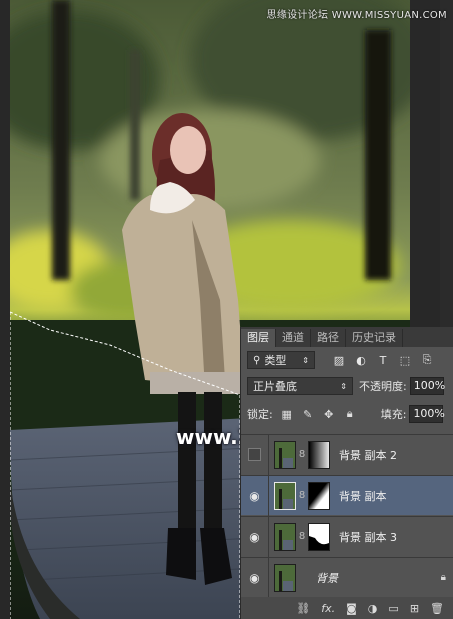 This screenshot has height=619, width=453. Describe the element at coordinates (361, 360) in the screenshot. I see `filter-adjustment-icon: ◐` at that location.